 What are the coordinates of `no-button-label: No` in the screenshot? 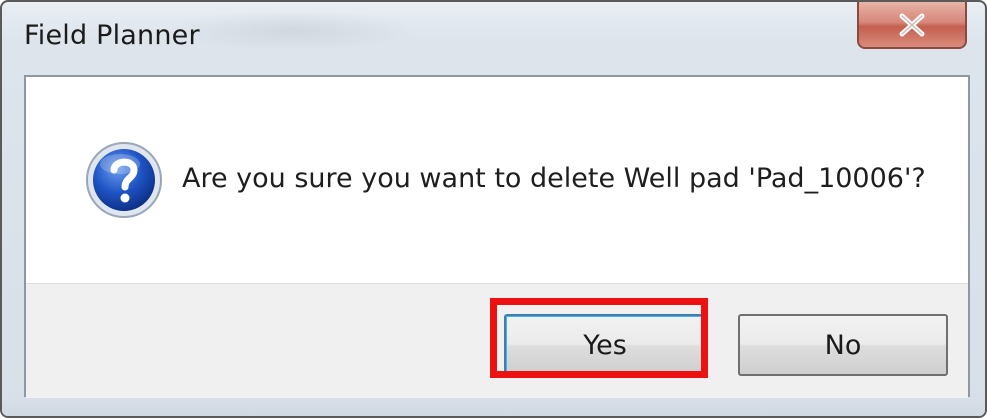 It's located at (843, 345).